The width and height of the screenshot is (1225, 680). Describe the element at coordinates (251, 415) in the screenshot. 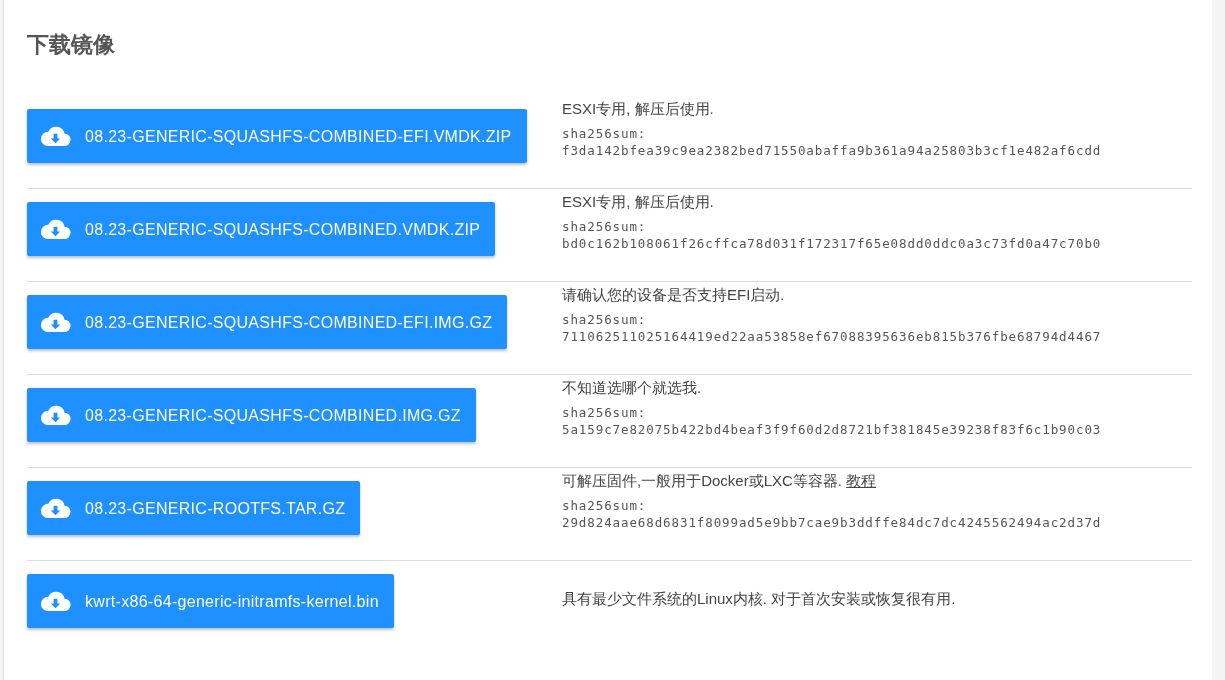

I see `download-button: 08.23-GENERIC-SQUASHFS-COMBINED.IMG.GZ` at that location.